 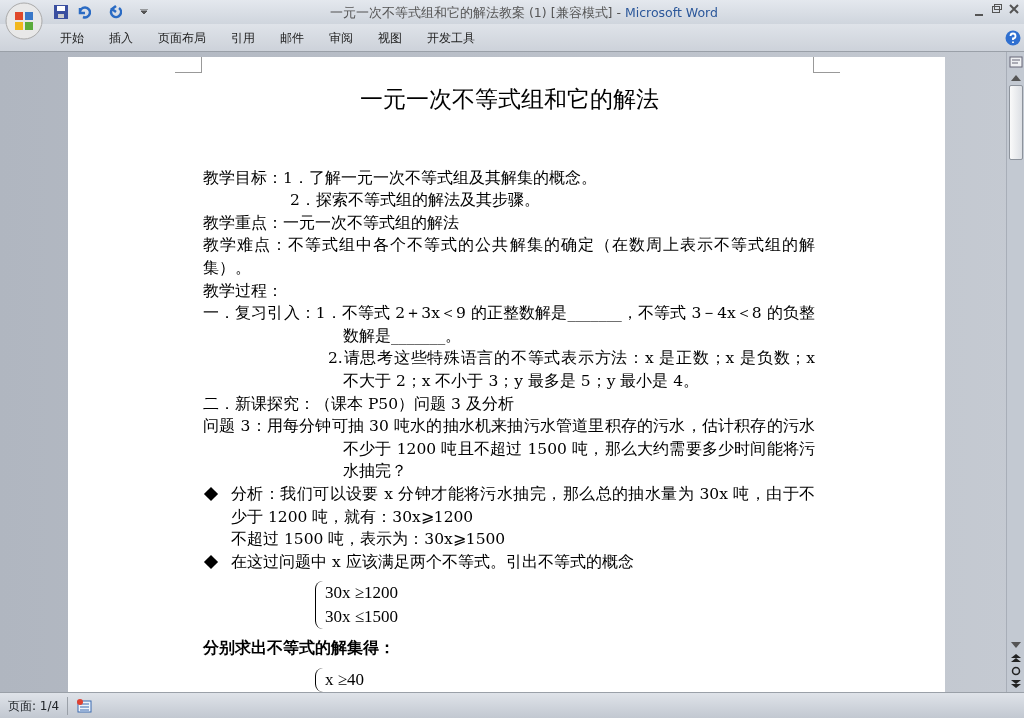 What do you see at coordinates (359, 404) in the screenshot?
I see `paragraph: 二．新课探究：（课本 P50）问题 3 及分析` at bounding box center [359, 404].